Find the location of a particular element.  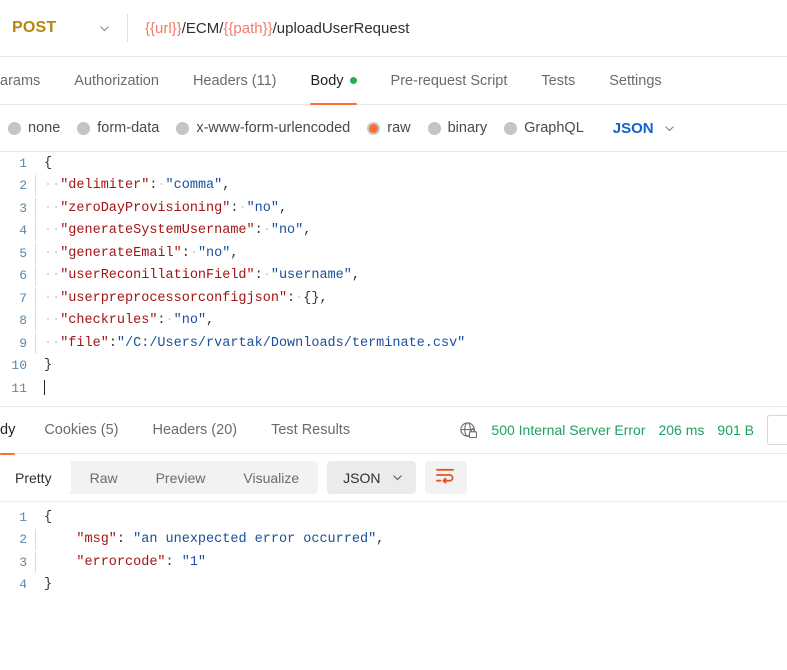

url-variable-url: {{url}} is located at coordinates (163, 28).